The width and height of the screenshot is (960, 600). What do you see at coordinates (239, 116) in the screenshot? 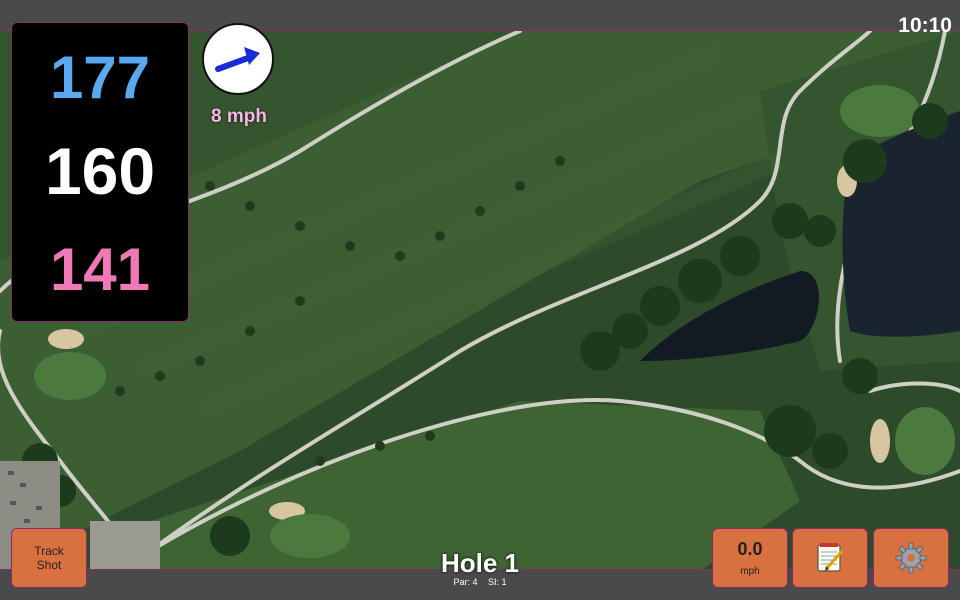
I see `wind-speed: 8 mph` at bounding box center [239, 116].